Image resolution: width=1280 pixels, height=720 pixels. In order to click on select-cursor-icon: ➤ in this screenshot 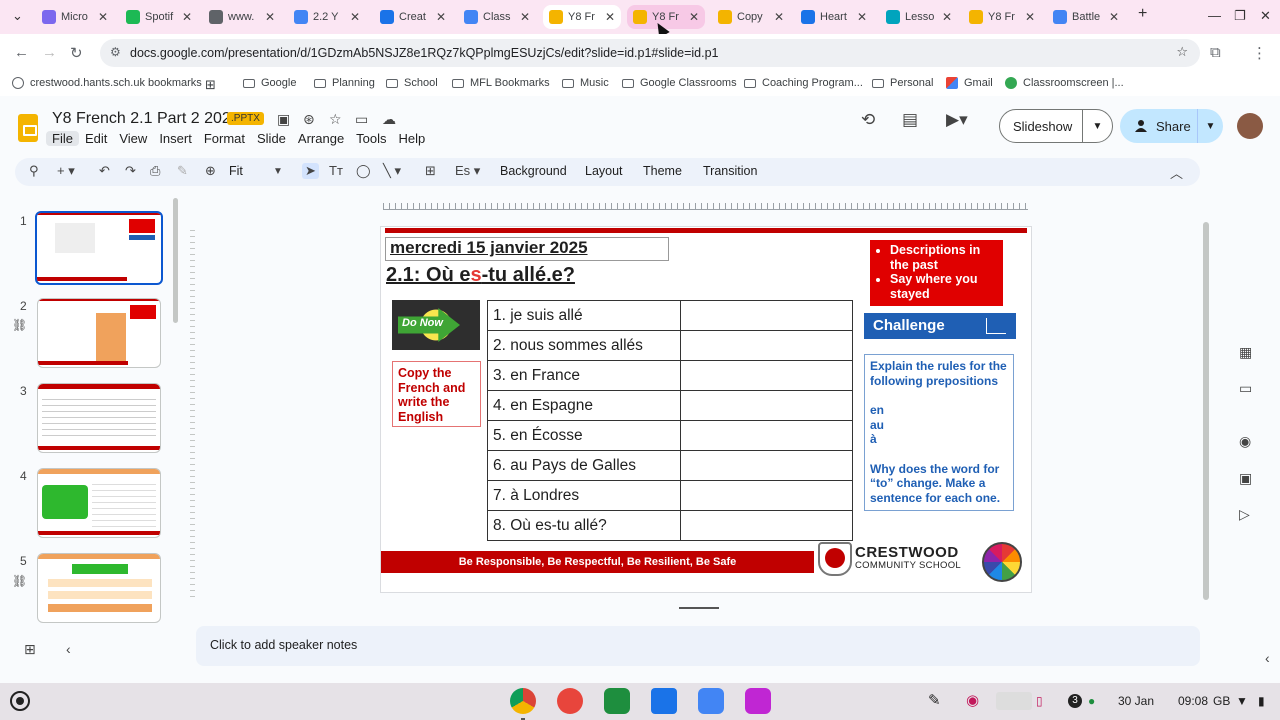, I will do `click(310, 171)`.